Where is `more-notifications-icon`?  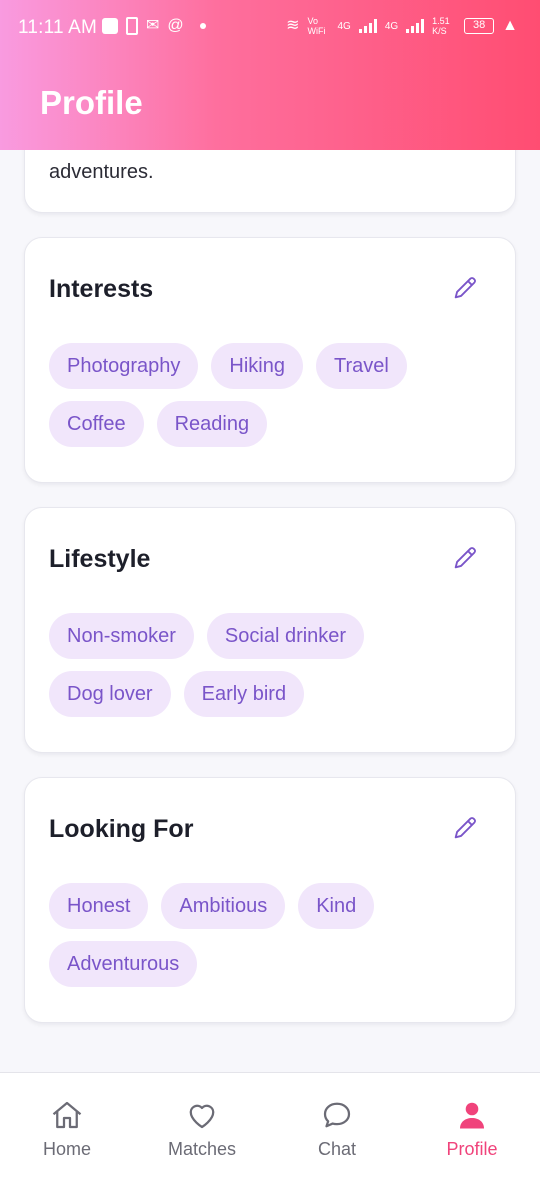 more-notifications-icon is located at coordinates (202, 26).